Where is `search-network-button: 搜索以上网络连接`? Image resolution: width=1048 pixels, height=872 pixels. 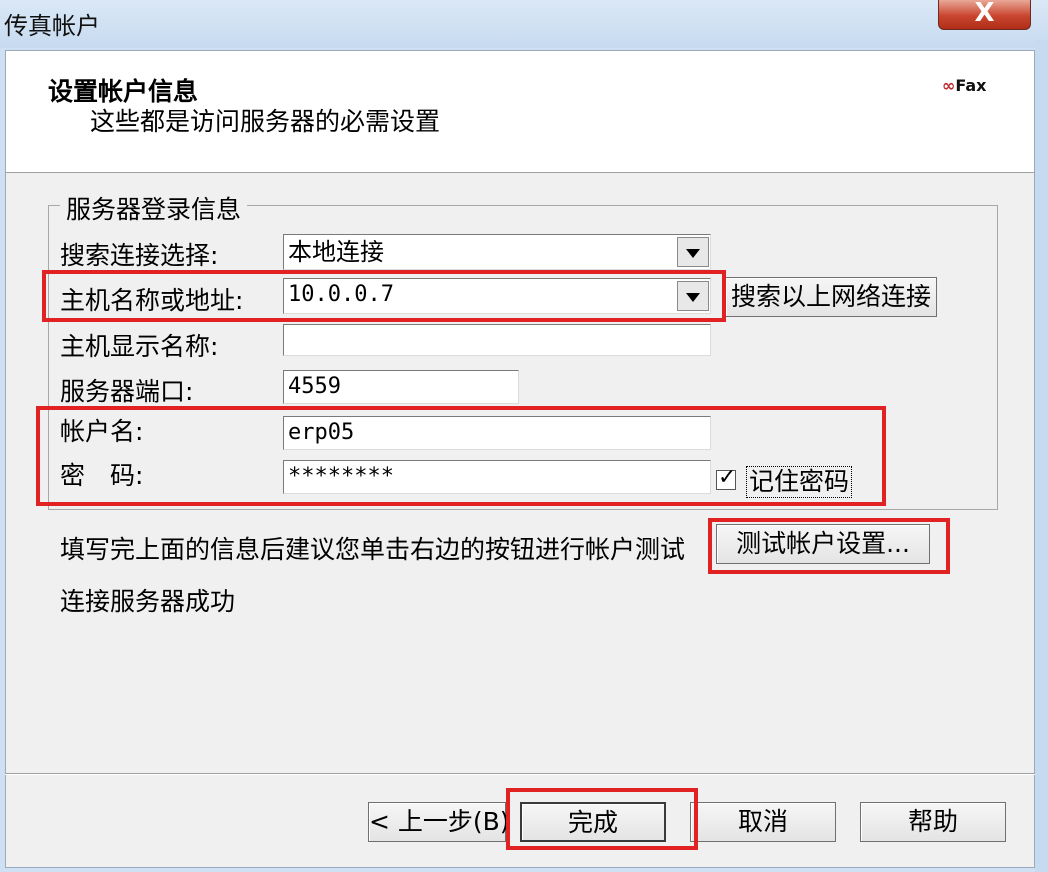 search-network-button: 搜索以上网络连接 is located at coordinates (831, 297).